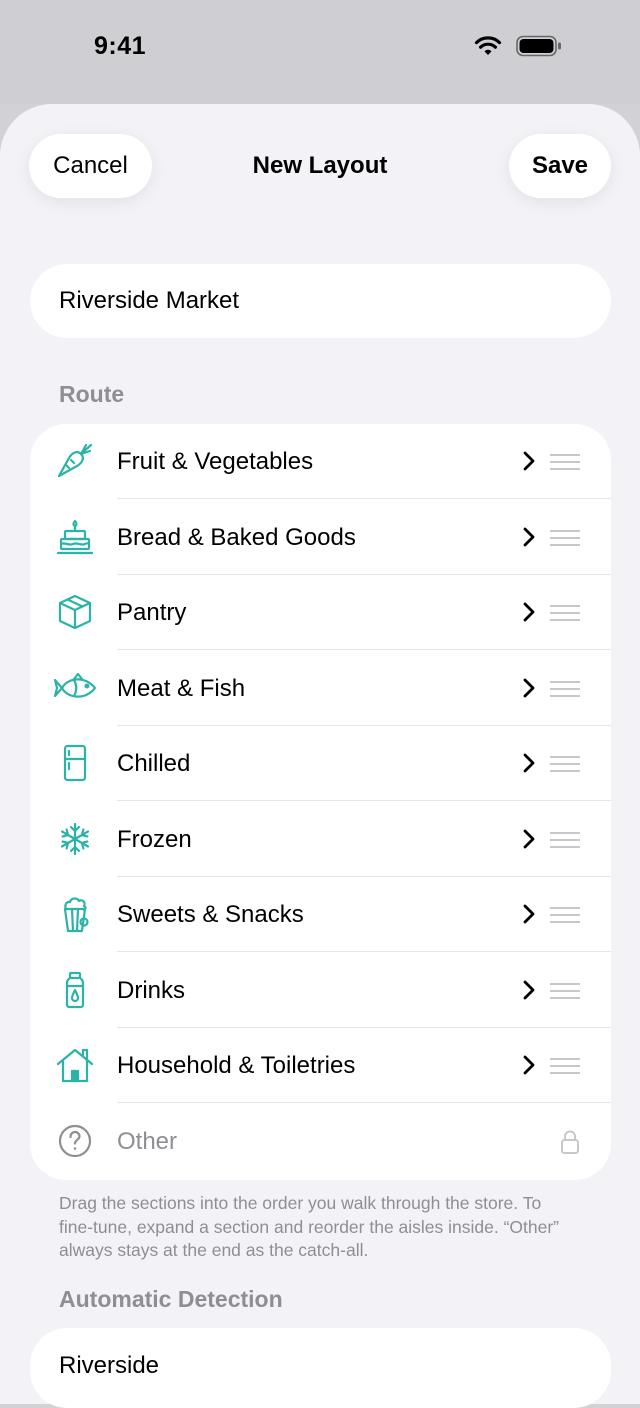 The width and height of the screenshot is (640, 1408). What do you see at coordinates (320, 763) in the screenshot?
I see `route-item-chilled: Chilled` at bounding box center [320, 763].